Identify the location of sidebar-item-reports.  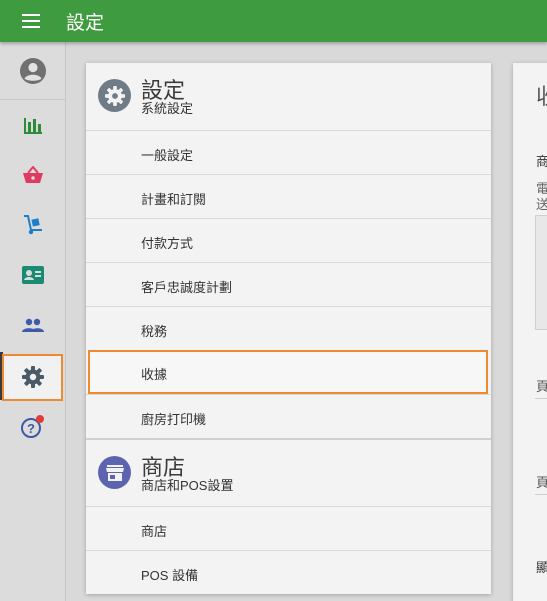
(33, 125).